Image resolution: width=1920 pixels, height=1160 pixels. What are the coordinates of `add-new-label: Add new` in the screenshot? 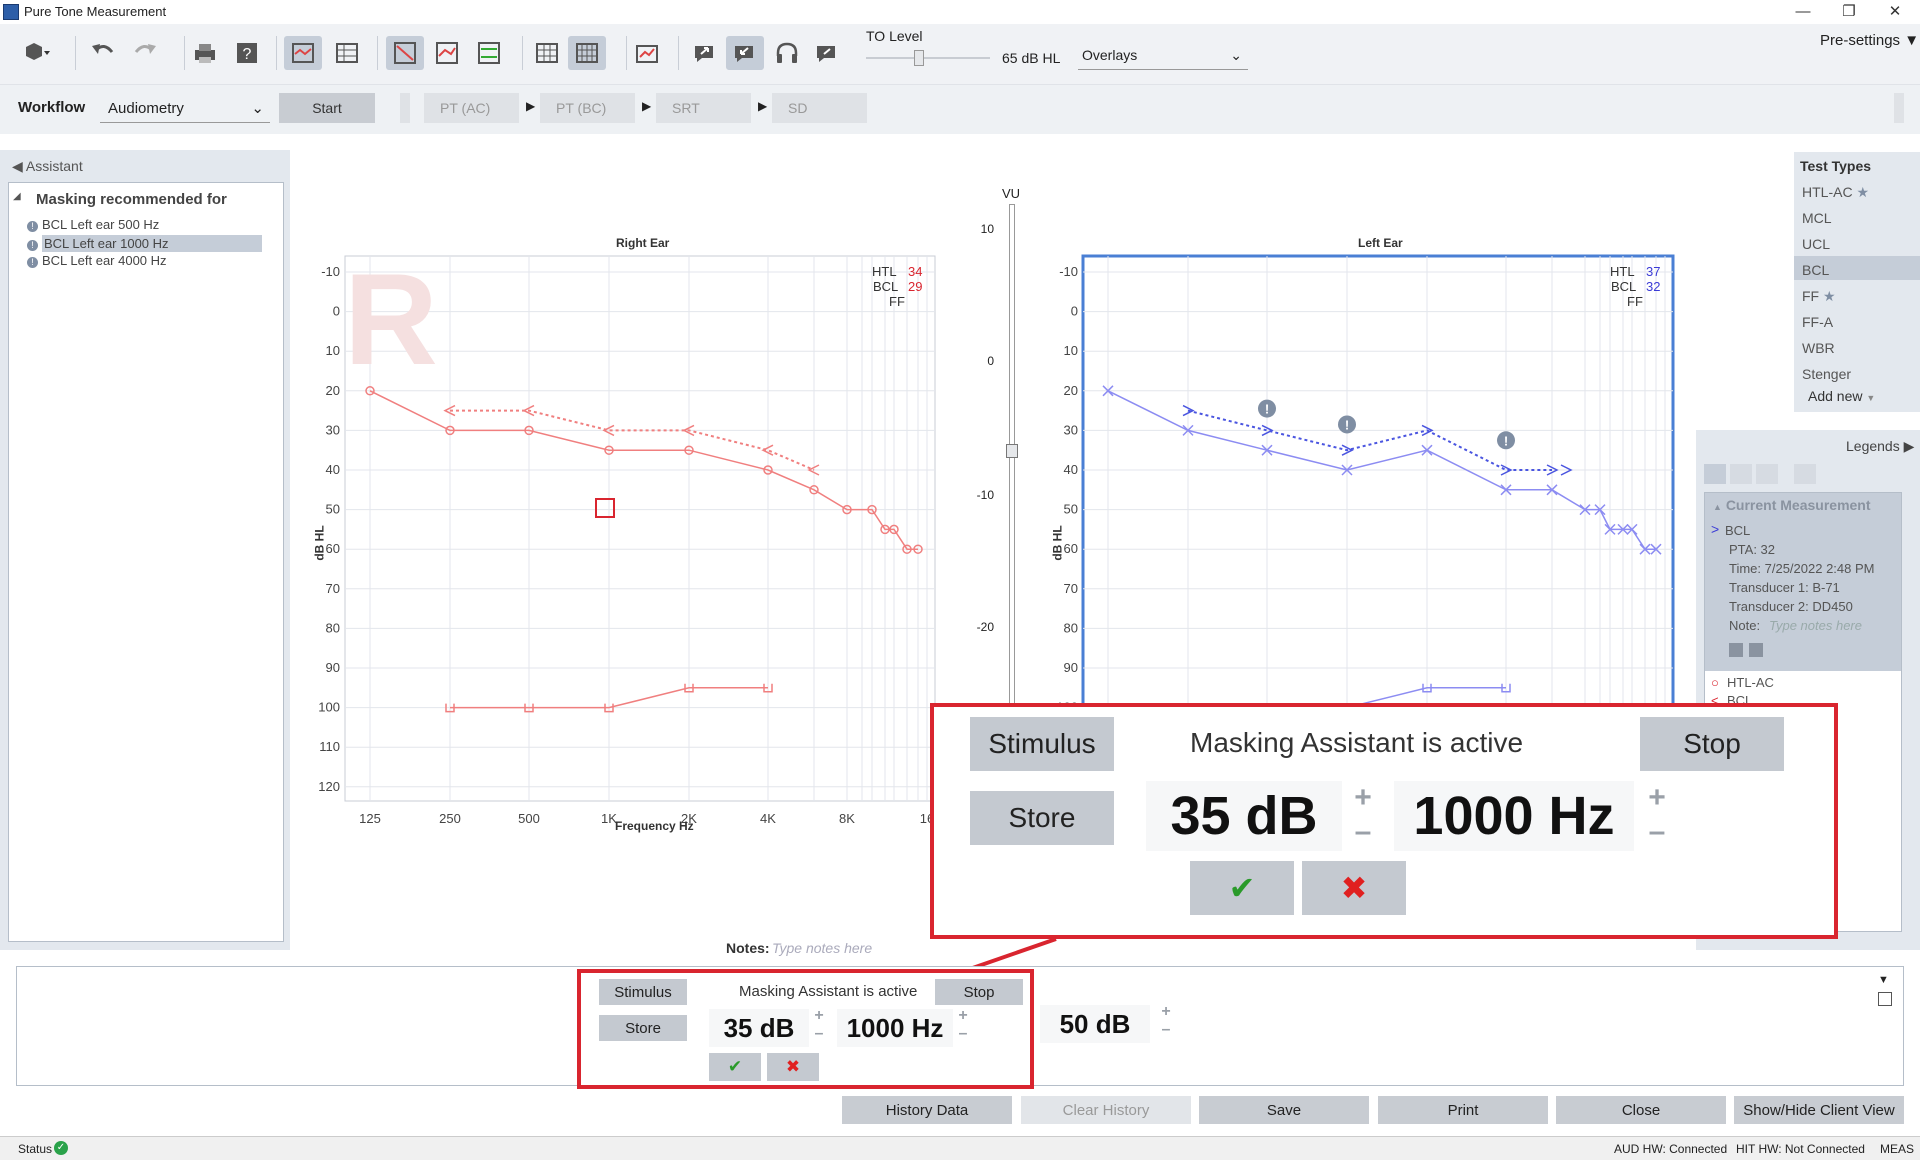 It's located at (1835, 396).